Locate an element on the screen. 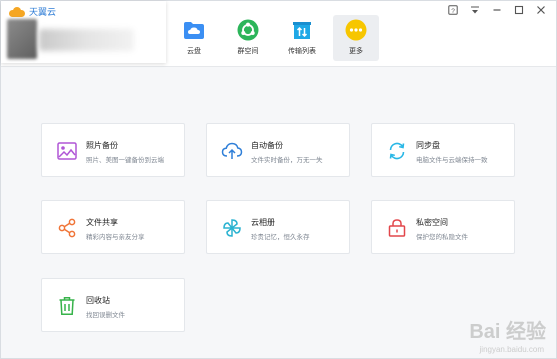 The height and width of the screenshot is (359, 557). card-file-sharing: 文件共享 精彩内容与亲友分享 is located at coordinates (113, 227).